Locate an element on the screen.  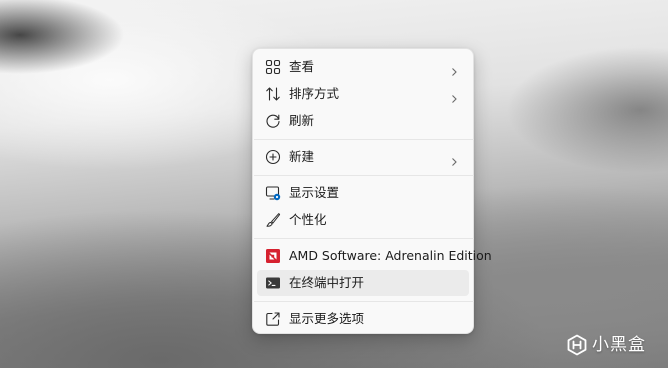
menu-item-sort-by: 排序方式 is located at coordinates (363, 94).